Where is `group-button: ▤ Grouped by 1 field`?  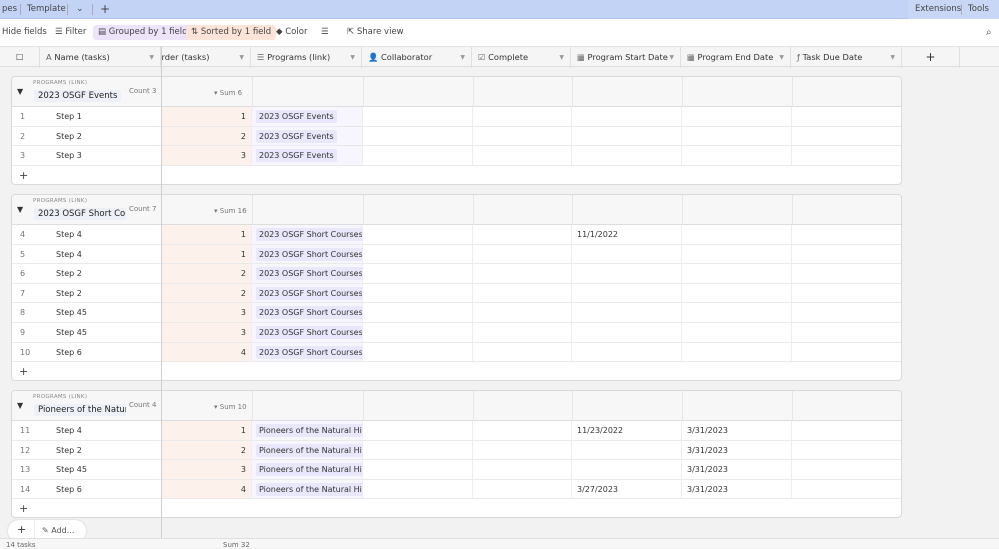
group-button: ▤ Grouped by 1 field is located at coordinates (143, 32).